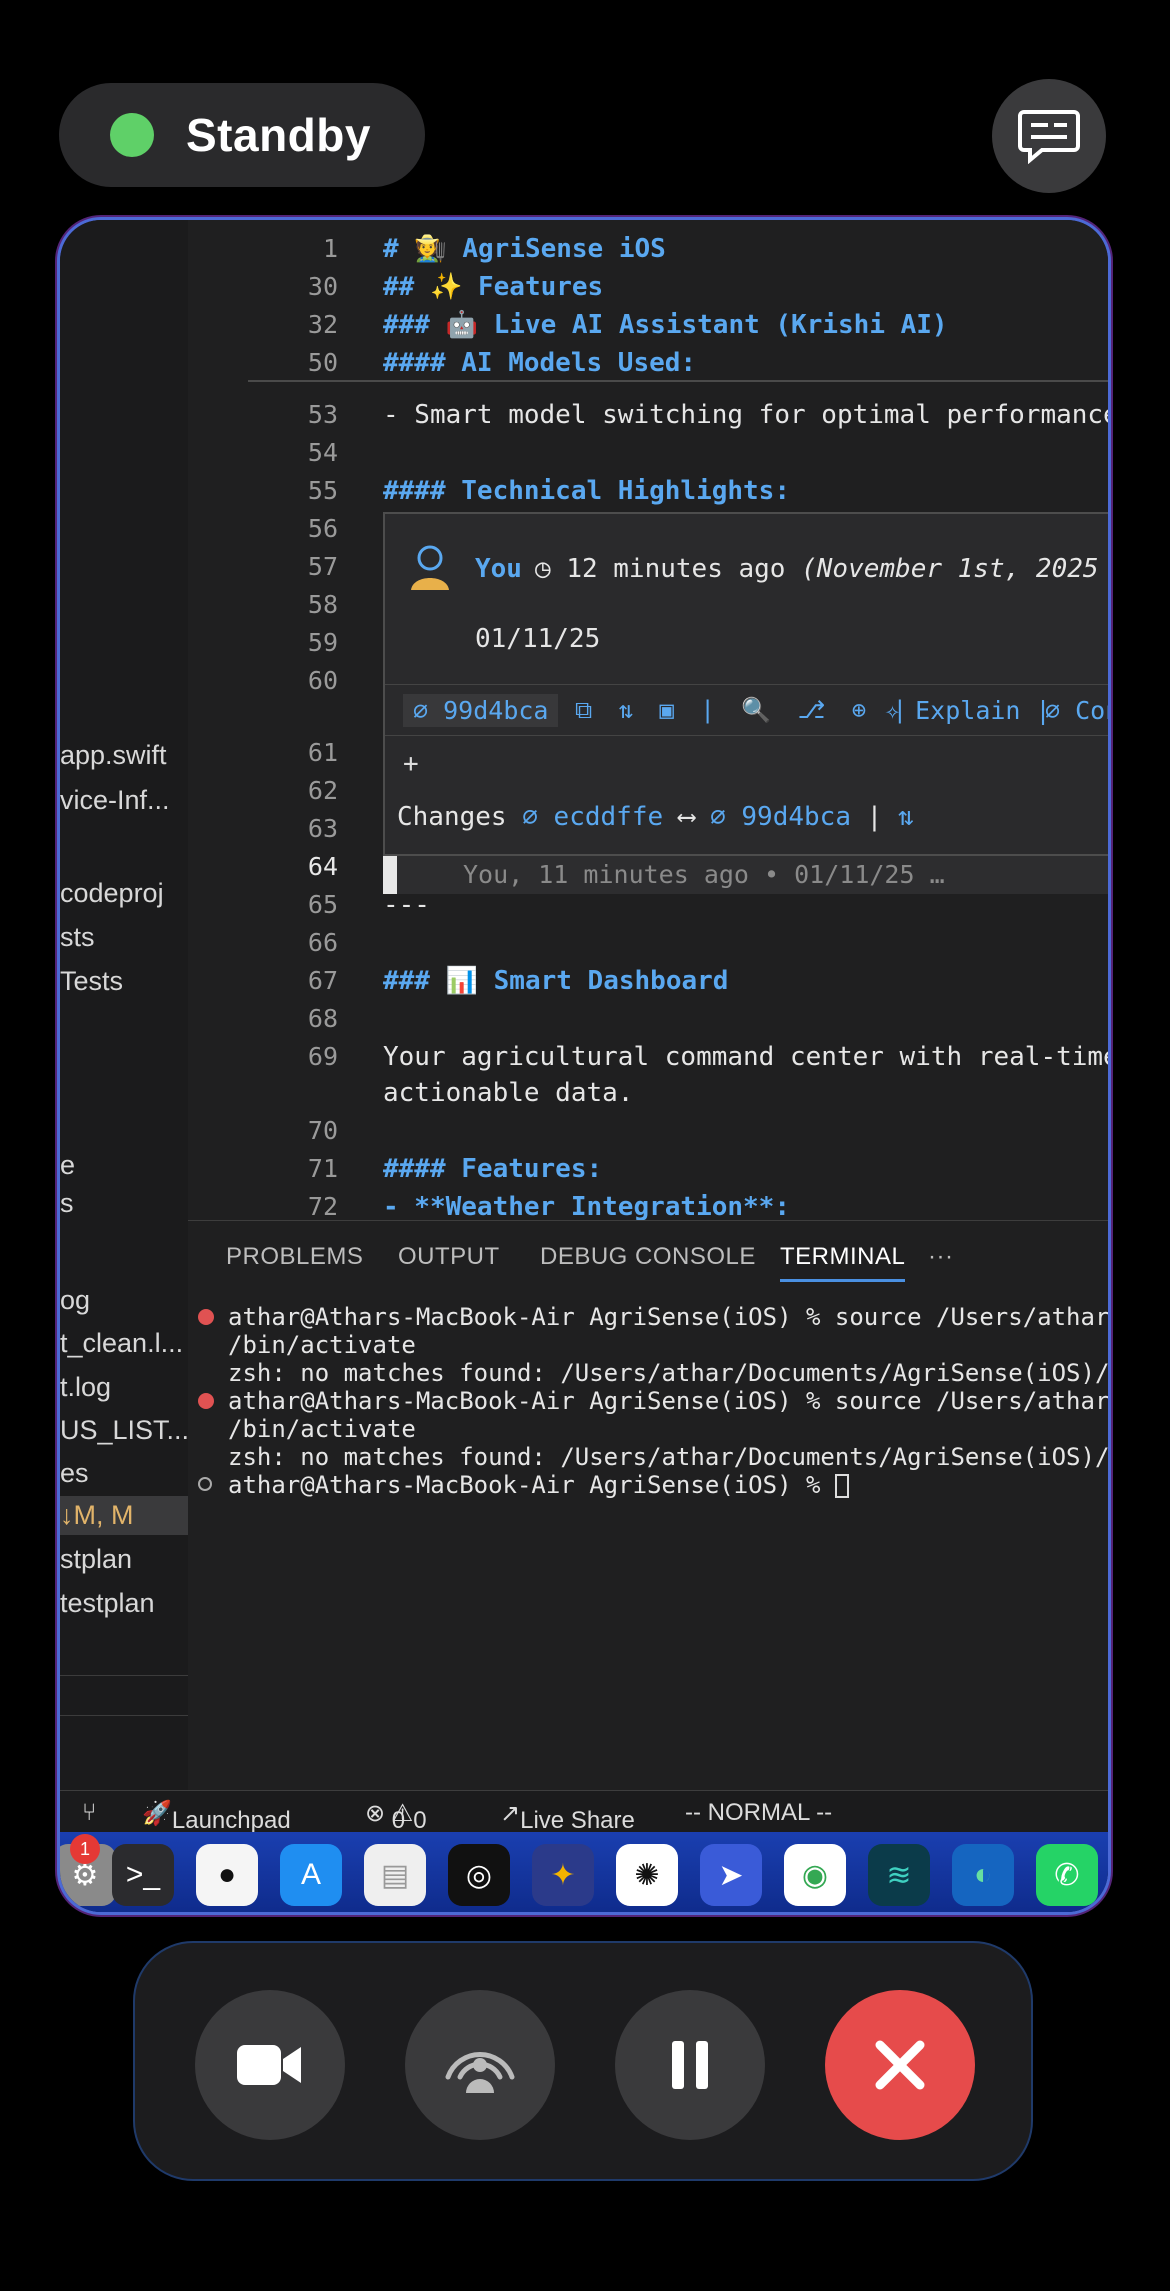 This screenshot has width=1170, height=2291. What do you see at coordinates (731, 1875) in the screenshot?
I see `navigation-icon: ➤` at bounding box center [731, 1875].